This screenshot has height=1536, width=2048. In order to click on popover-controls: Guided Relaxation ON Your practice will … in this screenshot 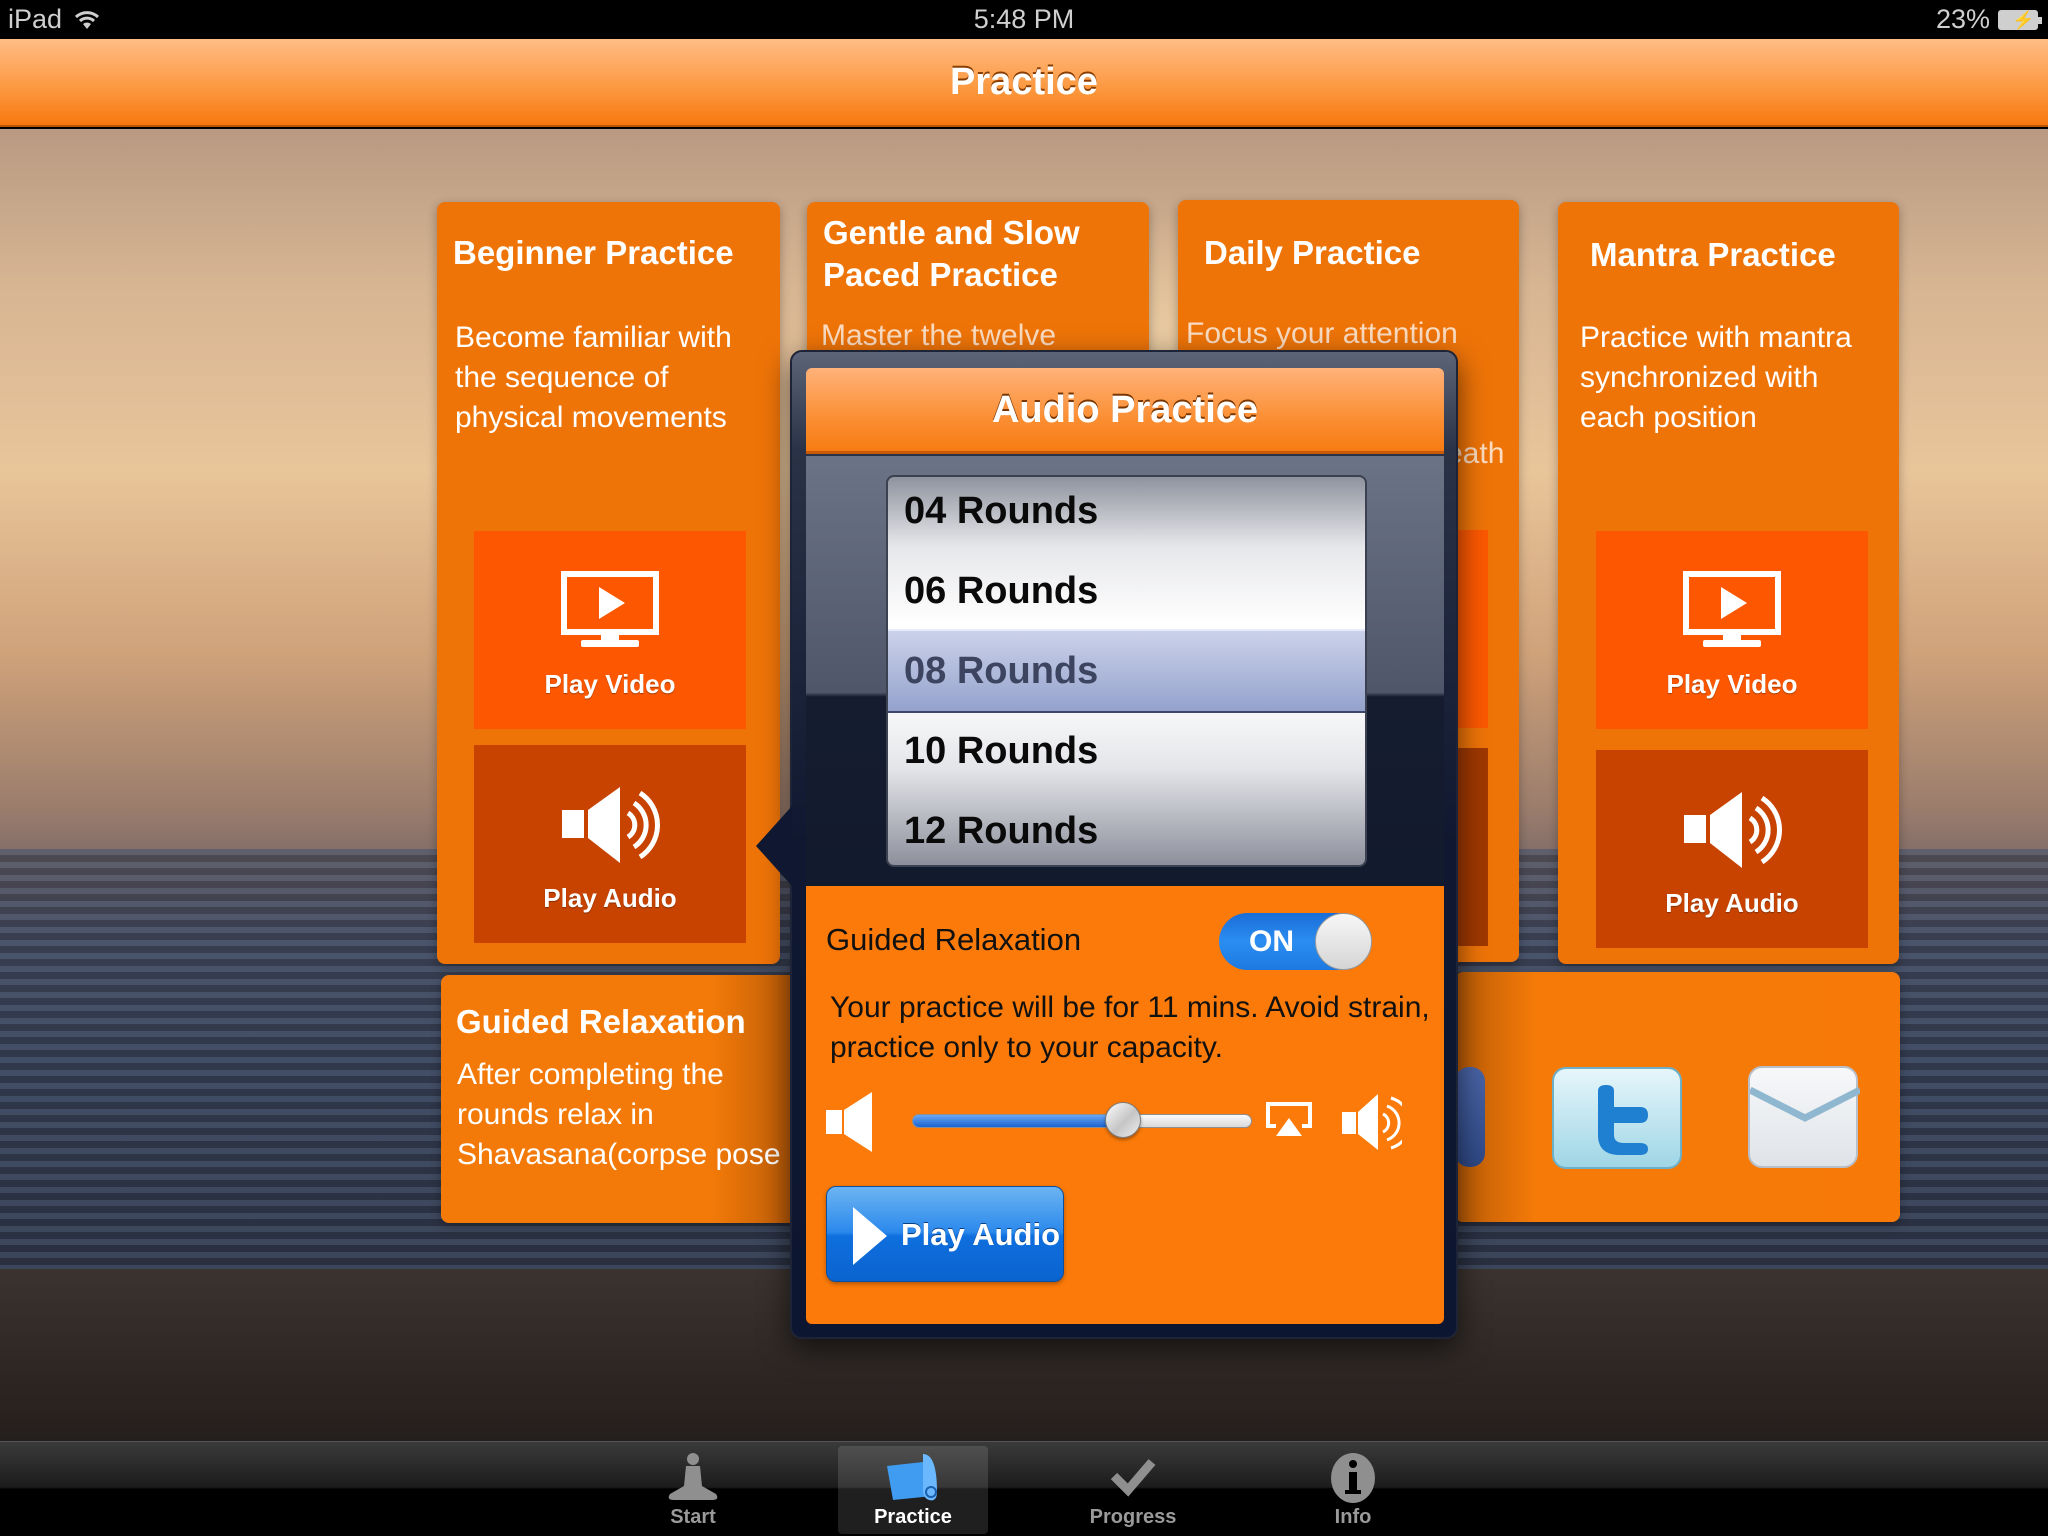, I will do `click(1125, 1105)`.